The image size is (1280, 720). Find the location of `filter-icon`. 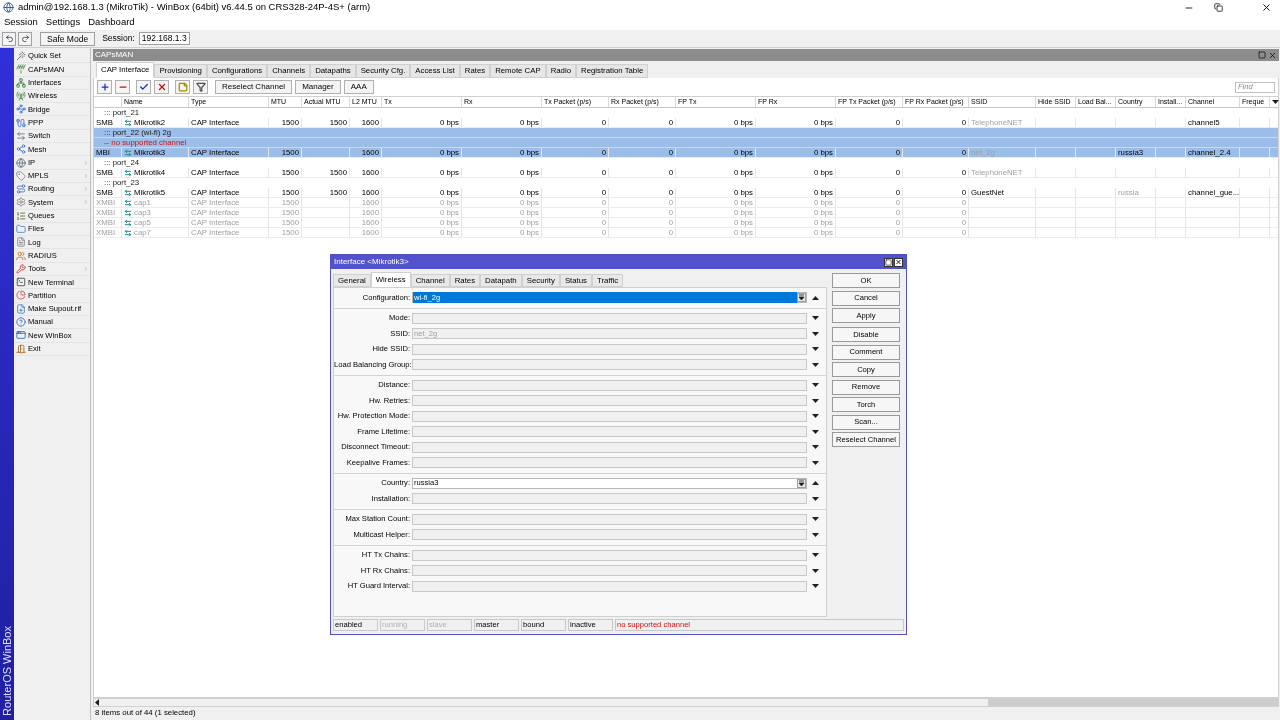

filter-icon is located at coordinates (200, 87).